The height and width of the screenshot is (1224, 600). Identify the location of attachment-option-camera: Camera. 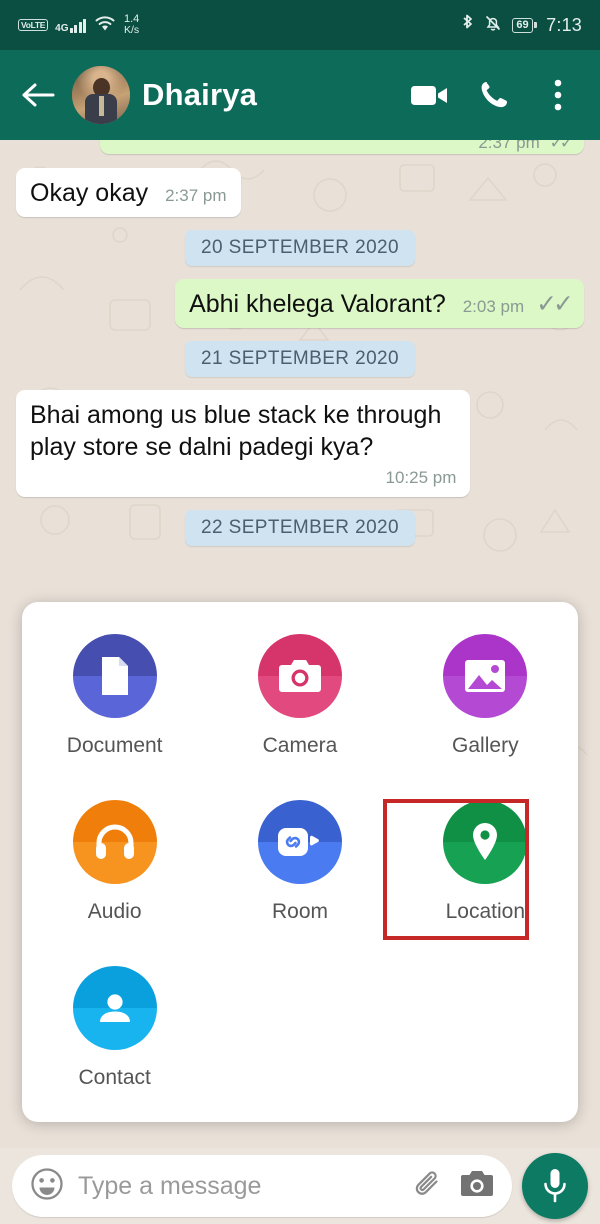
(299, 696).